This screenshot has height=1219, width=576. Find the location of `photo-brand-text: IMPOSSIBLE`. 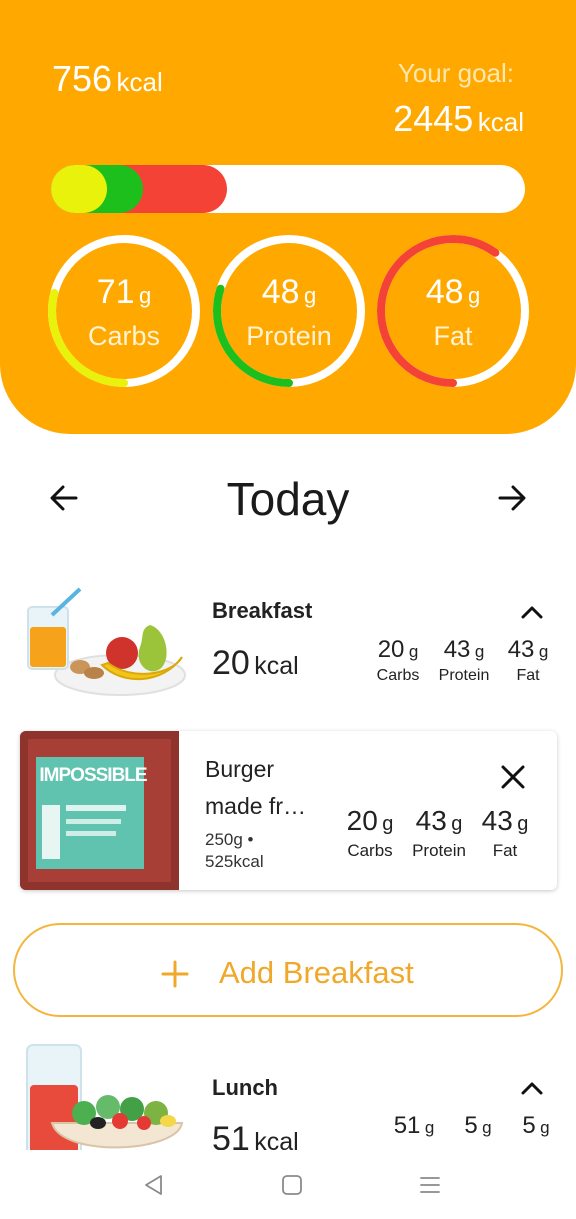

photo-brand-text: IMPOSSIBLE is located at coordinates (93, 775).